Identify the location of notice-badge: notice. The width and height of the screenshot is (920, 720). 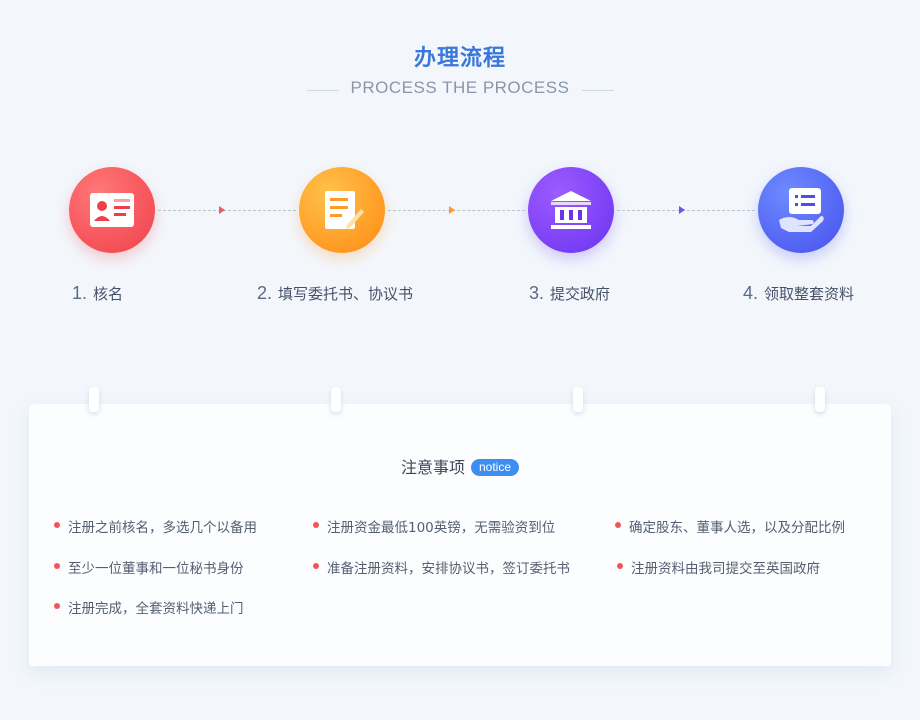
(495, 467).